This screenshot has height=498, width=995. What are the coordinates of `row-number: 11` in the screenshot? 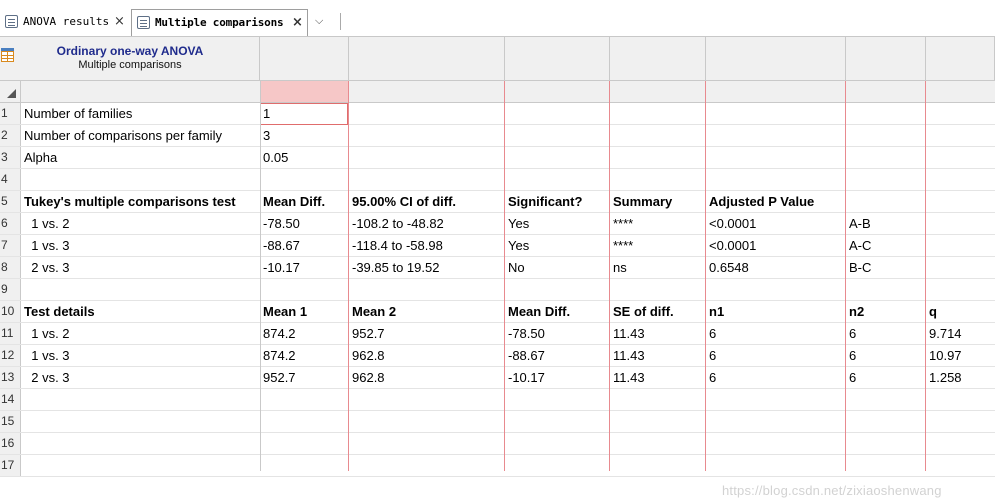 It's located at (10, 333).